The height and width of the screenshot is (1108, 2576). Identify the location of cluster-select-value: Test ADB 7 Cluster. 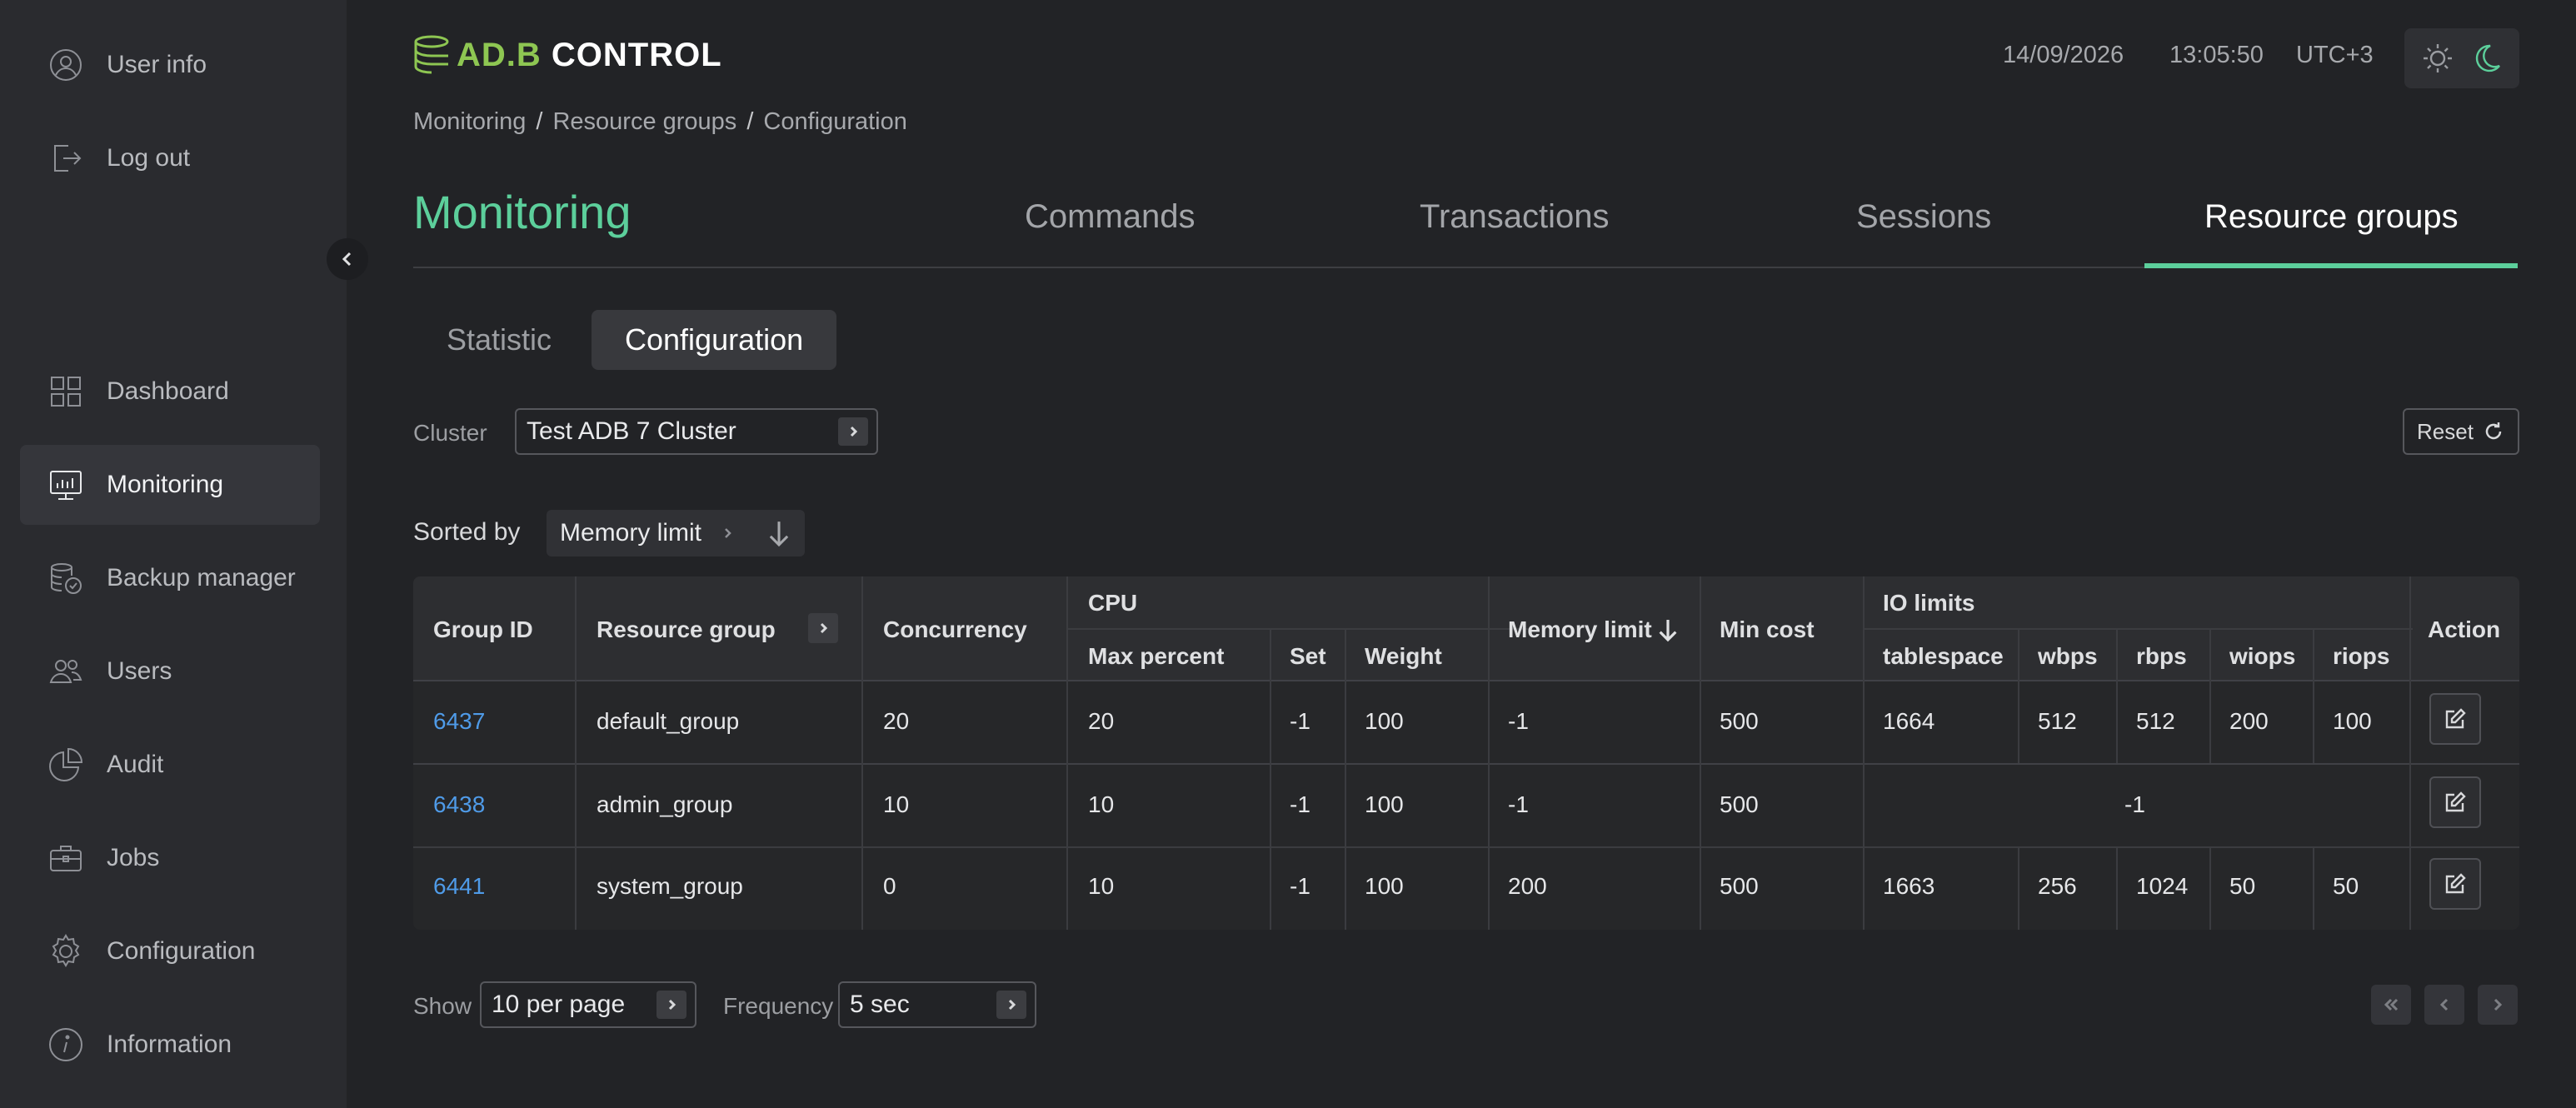
(631, 431).